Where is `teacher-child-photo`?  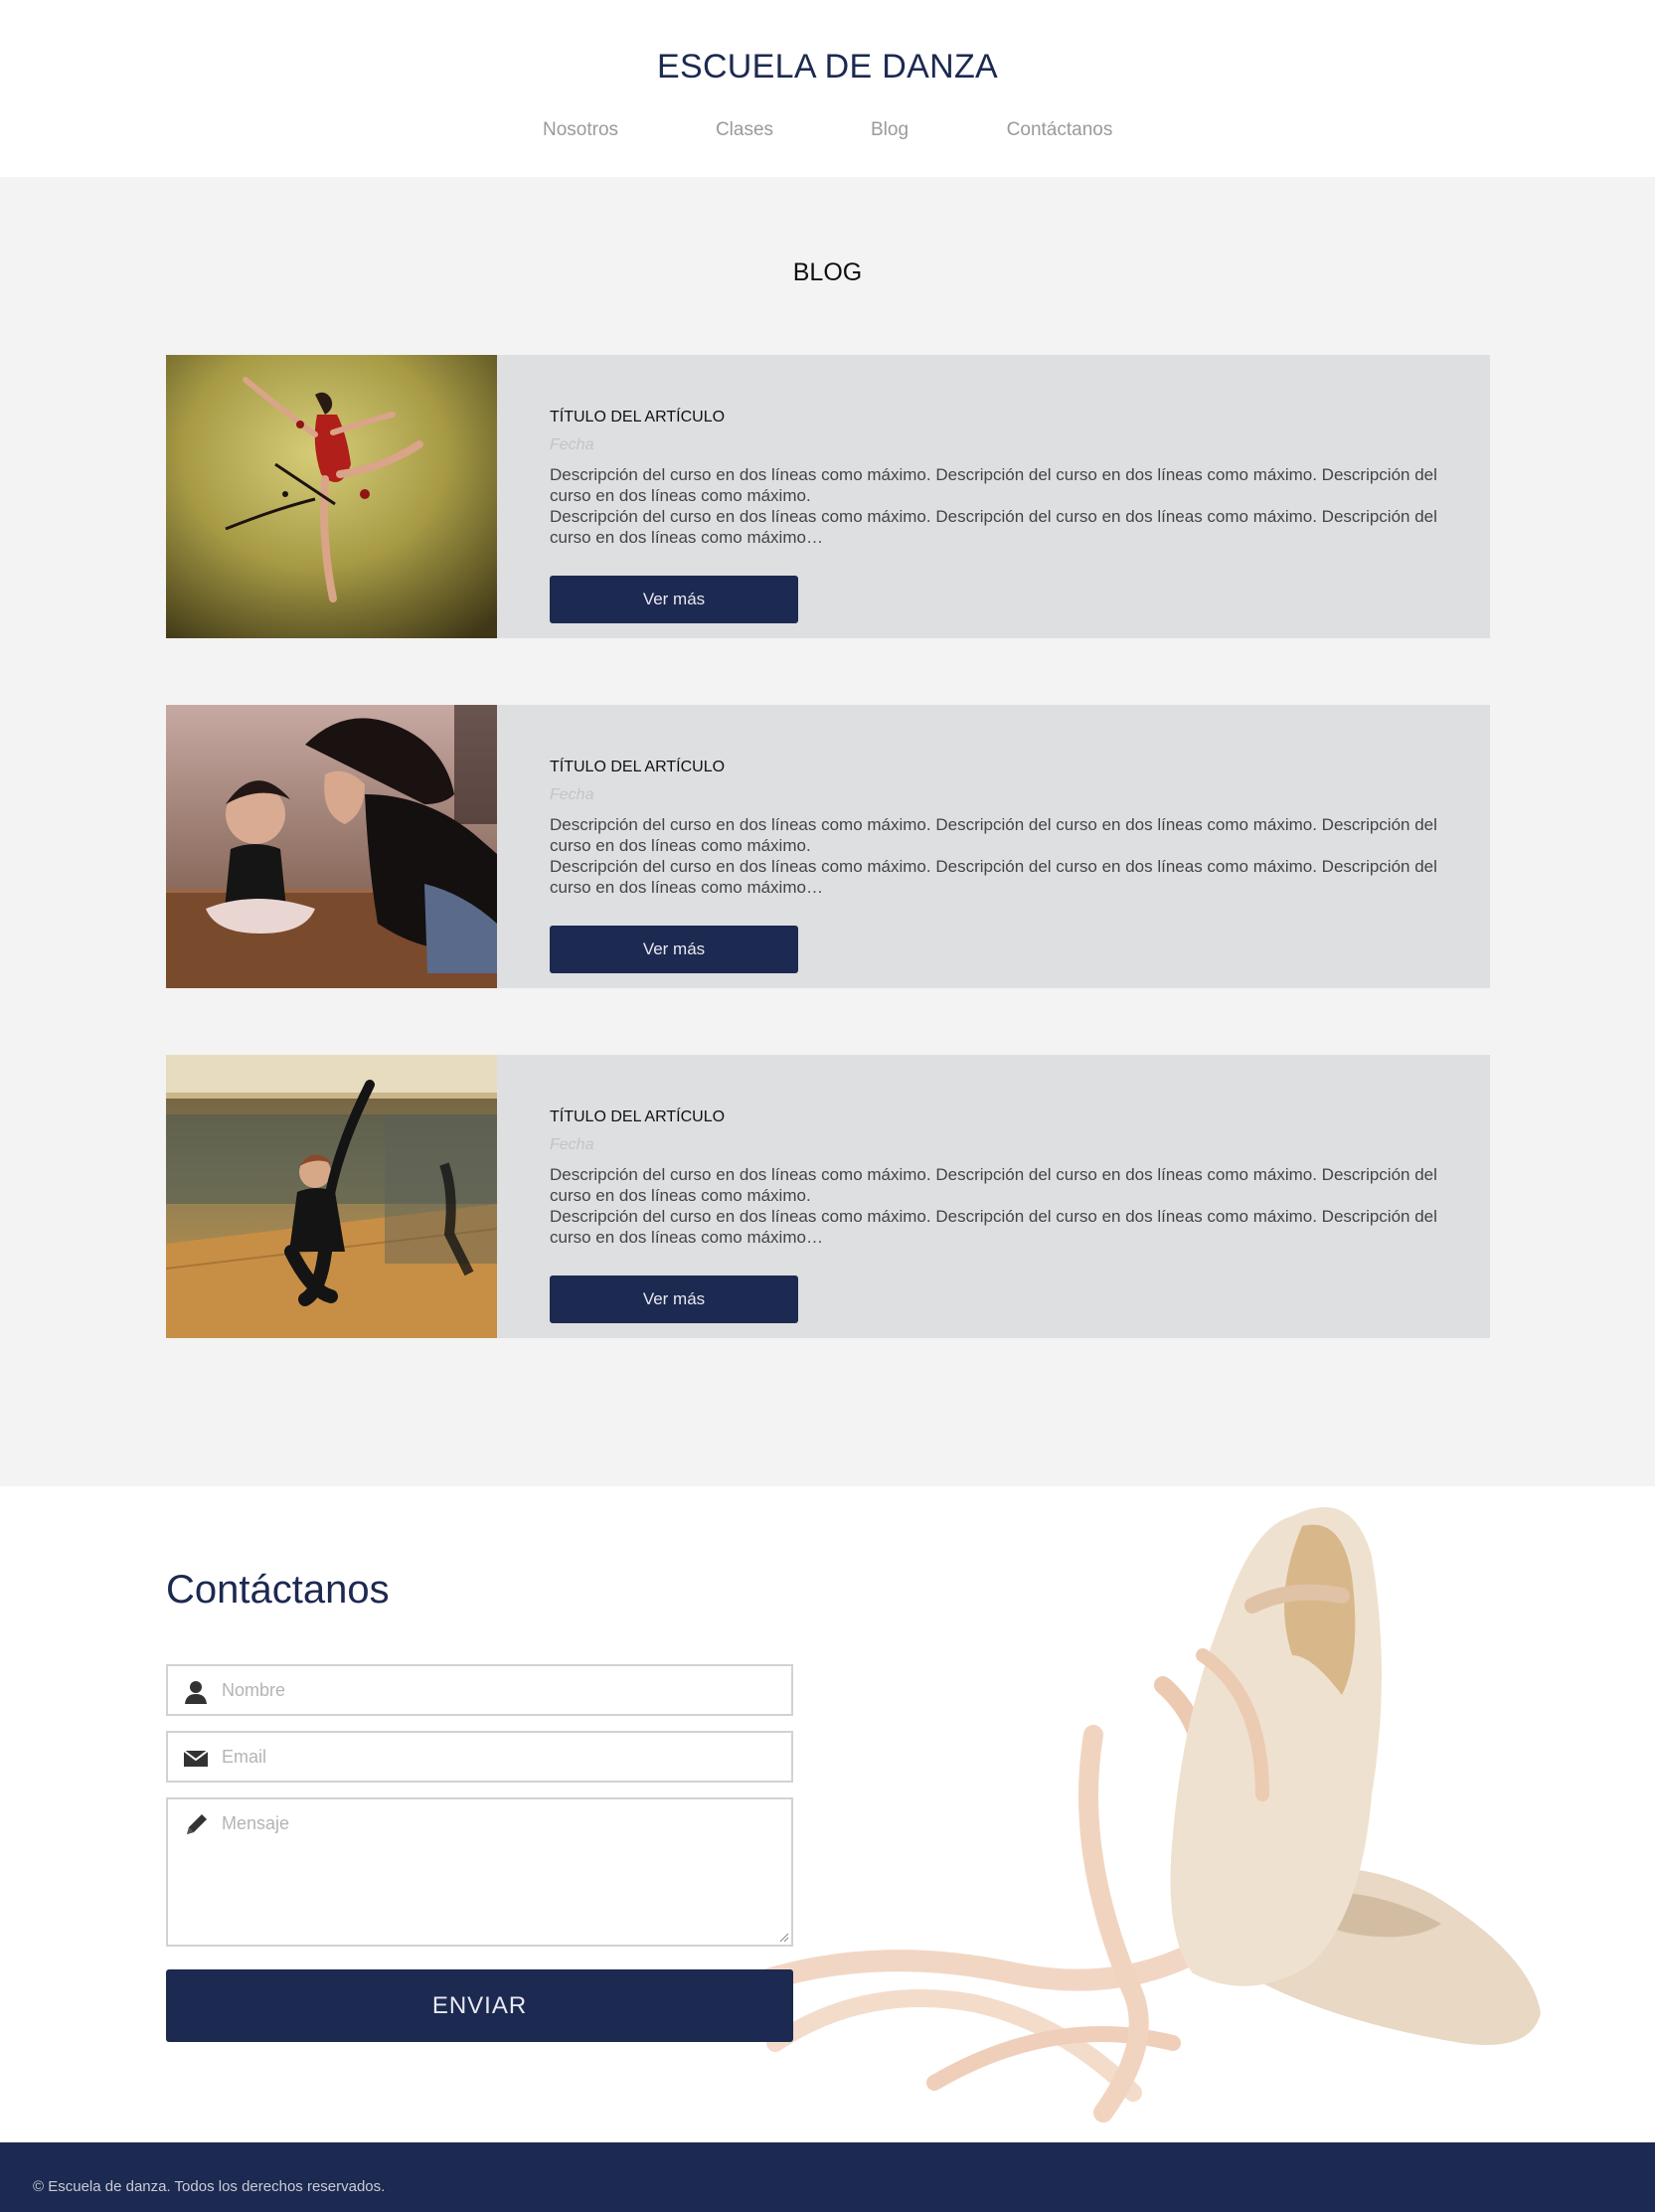
teacher-child-photo is located at coordinates (331, 846).